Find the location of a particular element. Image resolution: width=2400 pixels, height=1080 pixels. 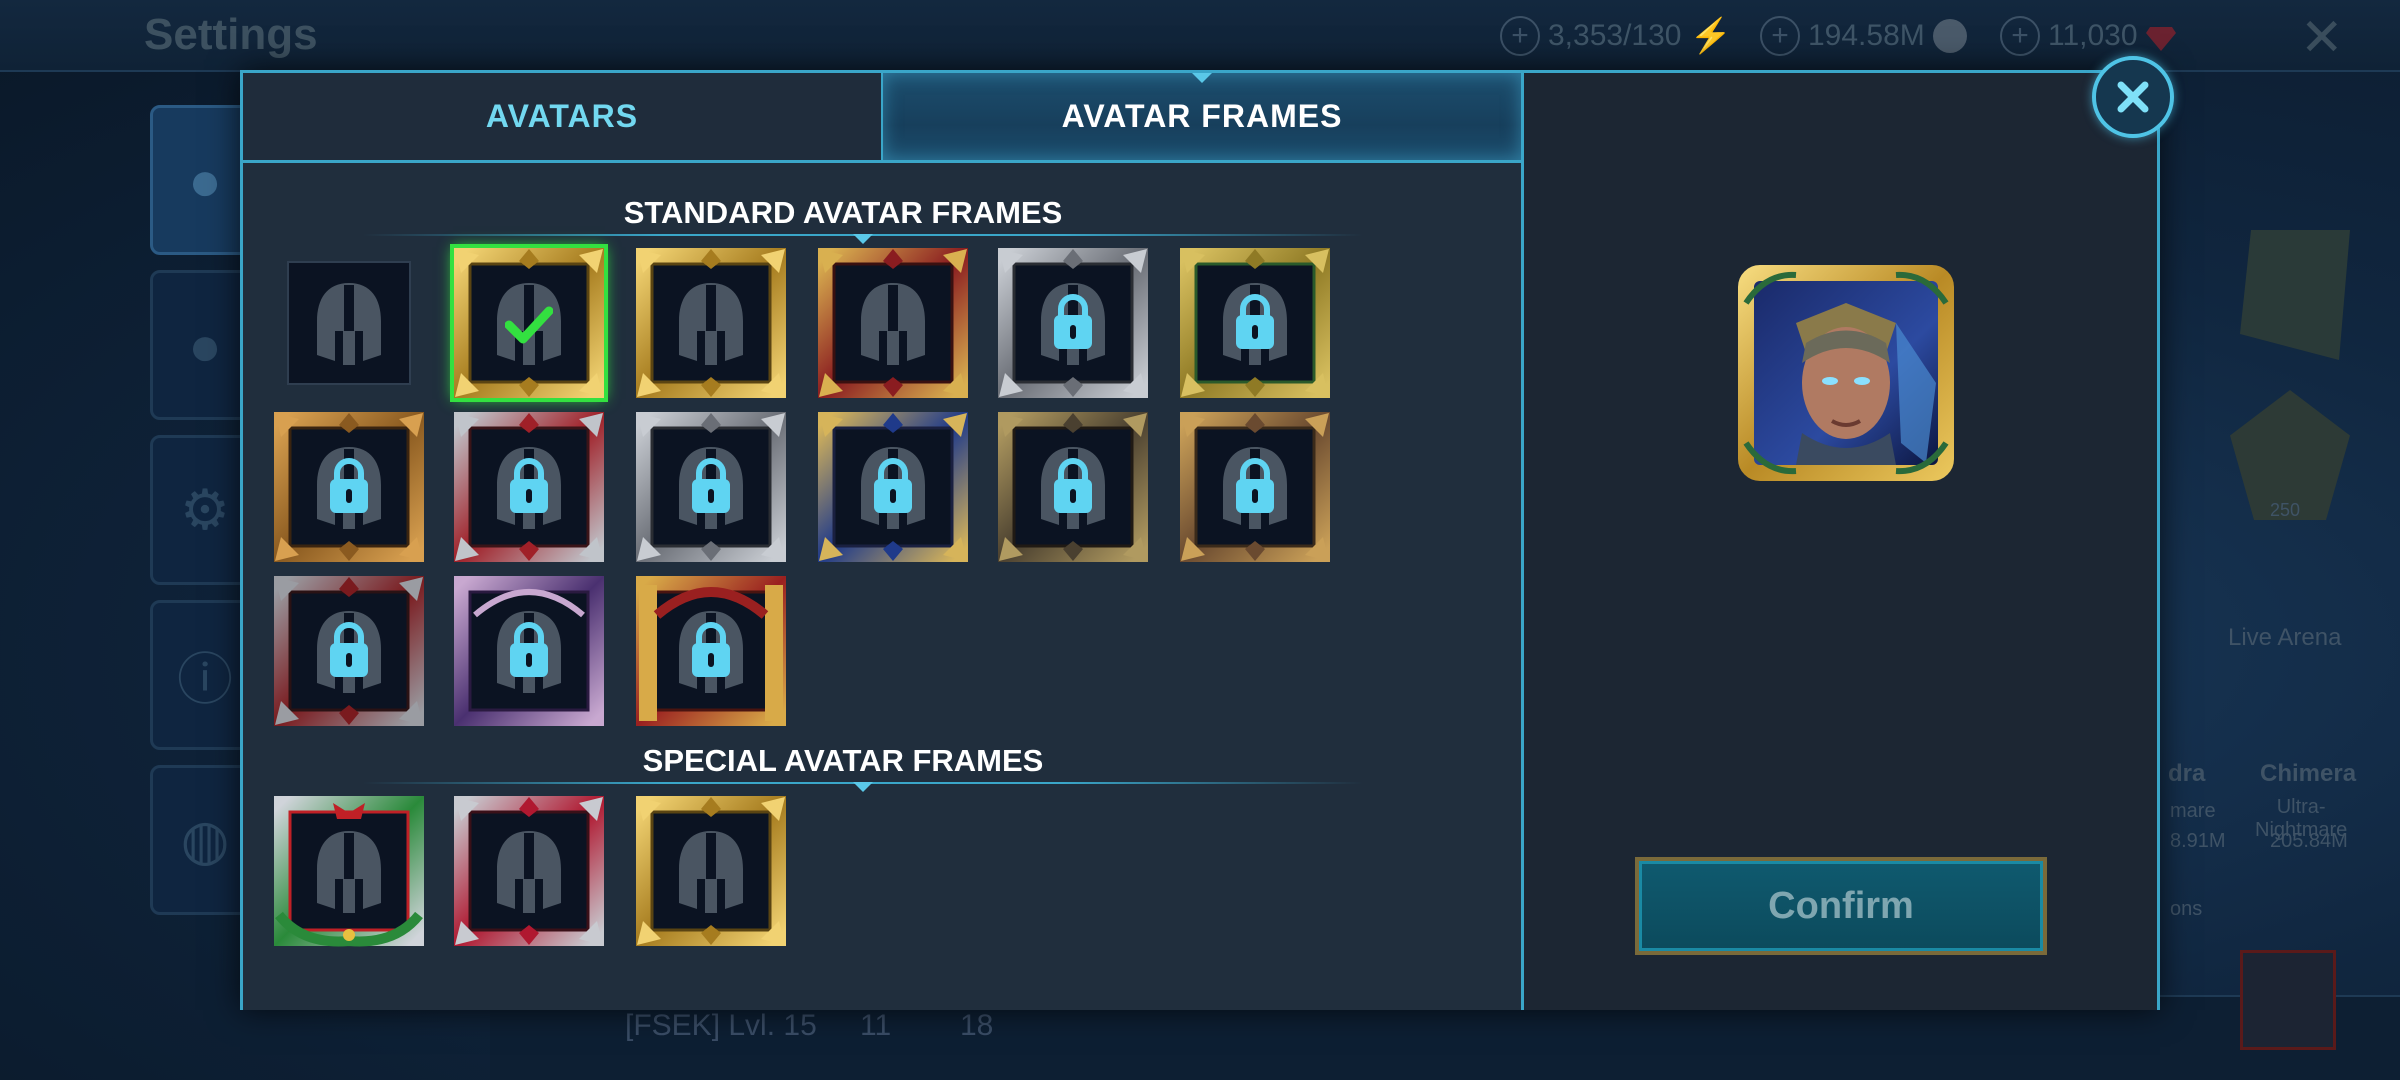

dialog-tabs: AVATARS AVATAR FRAMES is located at coordinates (882, 118).